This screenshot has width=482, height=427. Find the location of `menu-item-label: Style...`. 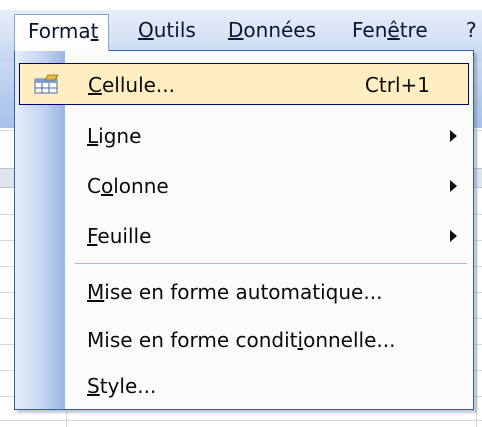

menu-item-label: Style... is located at coordinates (122, 386).